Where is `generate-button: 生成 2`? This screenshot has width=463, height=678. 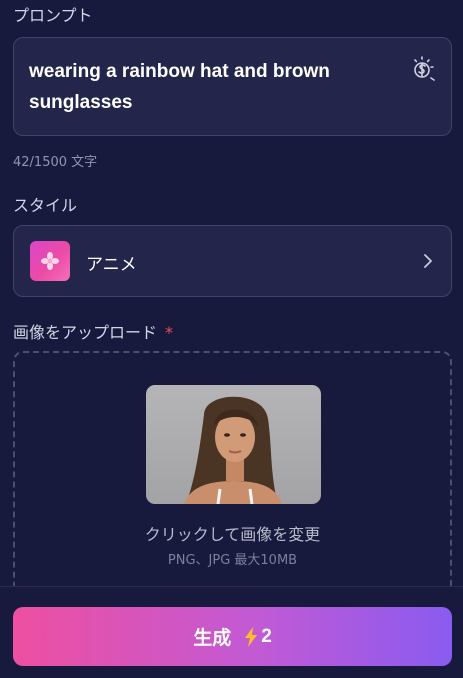
generate-button: 生成 2 is located at coordinates (232, 636).